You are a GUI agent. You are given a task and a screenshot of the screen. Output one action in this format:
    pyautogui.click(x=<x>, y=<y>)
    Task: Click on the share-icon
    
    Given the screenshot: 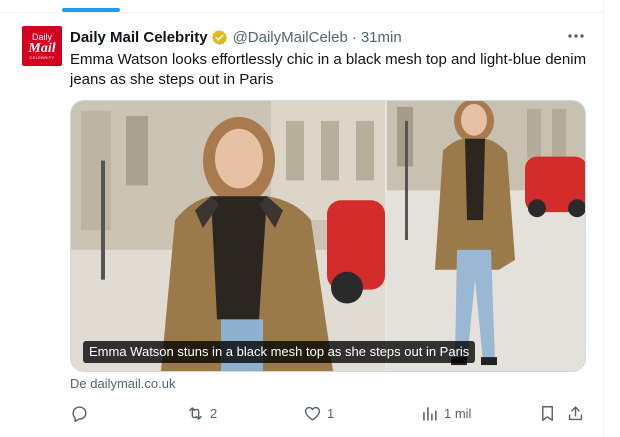 What is the action you would take?
    pyautogui.click(x=575, y=413)
    